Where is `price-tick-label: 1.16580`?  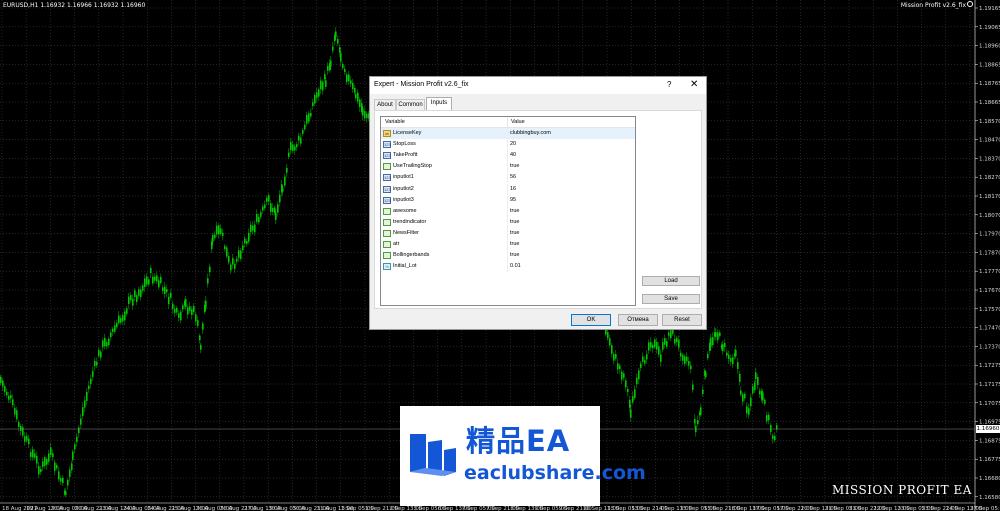
price-tick-label: 1.16580 is located at coordinates (989, 498).